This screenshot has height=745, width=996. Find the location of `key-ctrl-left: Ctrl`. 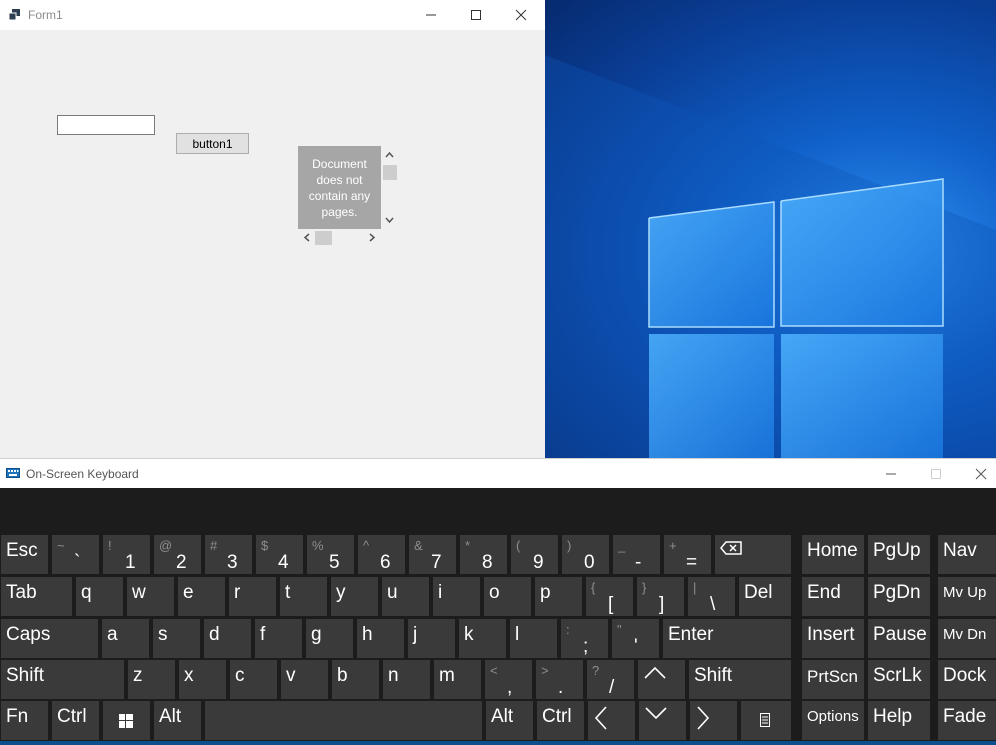

key-ctrl-left: Ctrl is located at coordinates (75, 720).